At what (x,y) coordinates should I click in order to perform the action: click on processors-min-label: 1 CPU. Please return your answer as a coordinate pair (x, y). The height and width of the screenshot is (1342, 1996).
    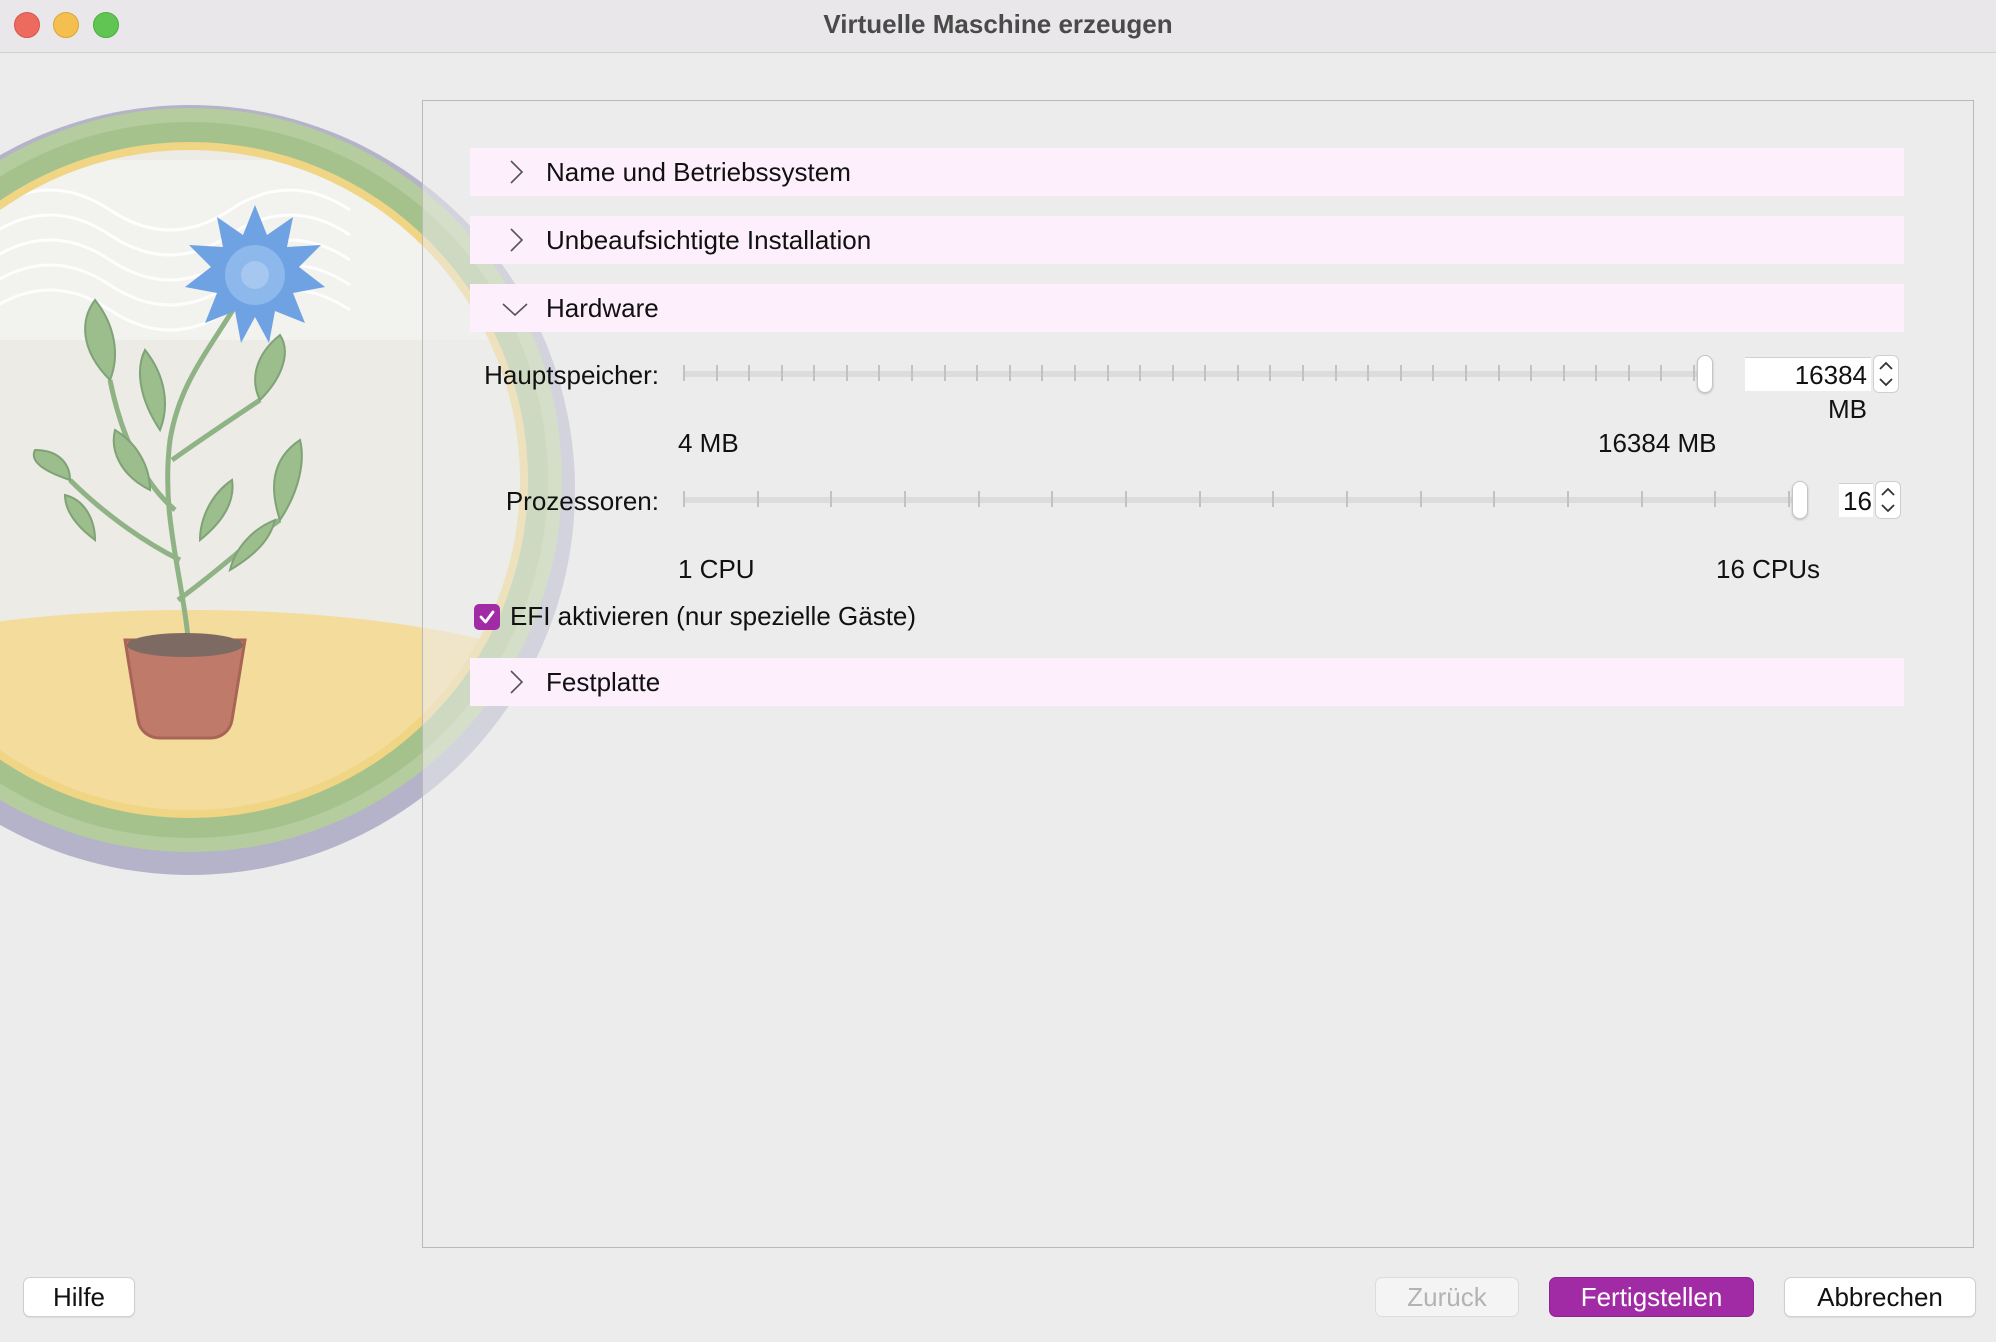
    Looking at the image, I should click on (716, 569).